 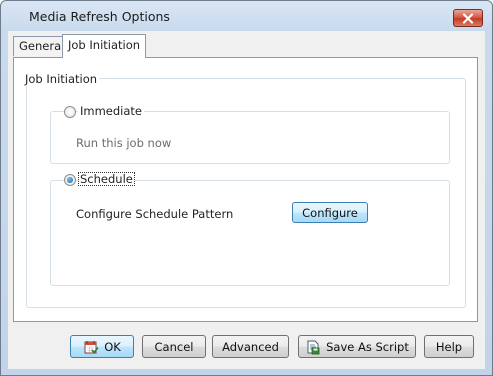 What do you see at coordinates (246, 16) in the screenshot?
I see `title-bar: Media Refresh Options` at bounding box center [246, 16].